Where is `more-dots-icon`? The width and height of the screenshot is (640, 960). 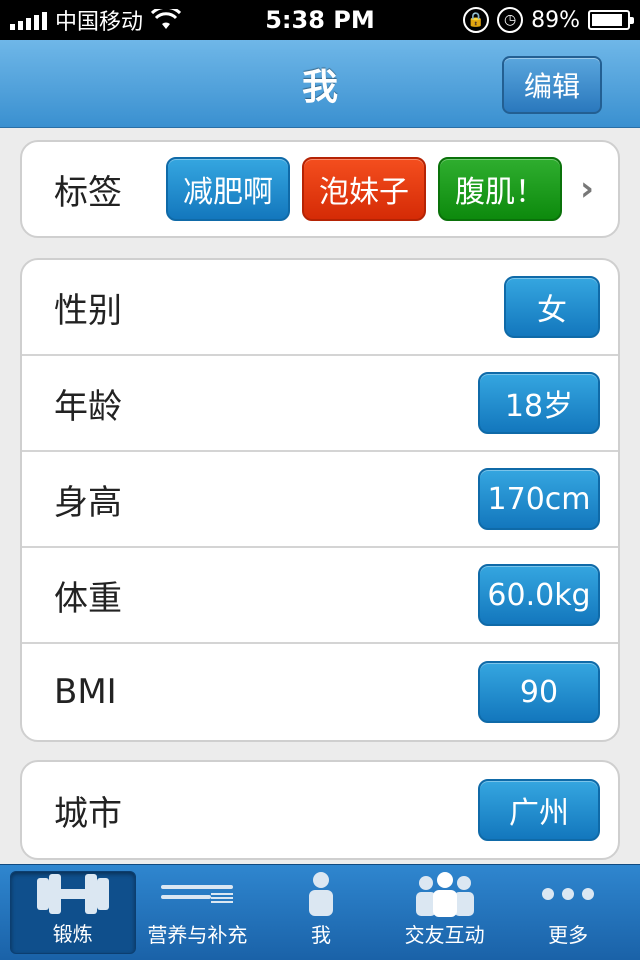 more-dots-icon is located at coordinates (568, 894).